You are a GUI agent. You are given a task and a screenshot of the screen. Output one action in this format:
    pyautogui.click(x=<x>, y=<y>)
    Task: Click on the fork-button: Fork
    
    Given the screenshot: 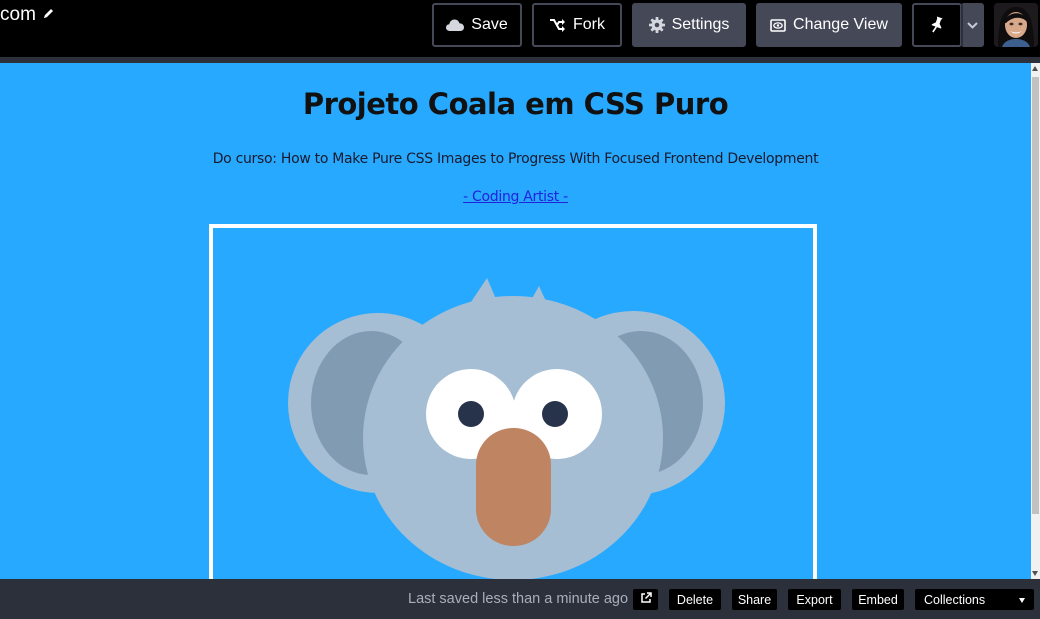 What is the action you would take?
    pyautogui.click(x=577, y=25)
    